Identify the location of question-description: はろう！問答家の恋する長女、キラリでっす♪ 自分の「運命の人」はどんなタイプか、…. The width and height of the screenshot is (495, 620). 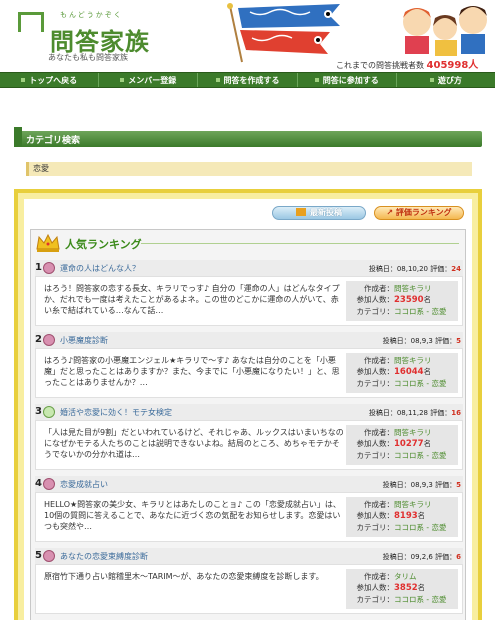
(192, 299).